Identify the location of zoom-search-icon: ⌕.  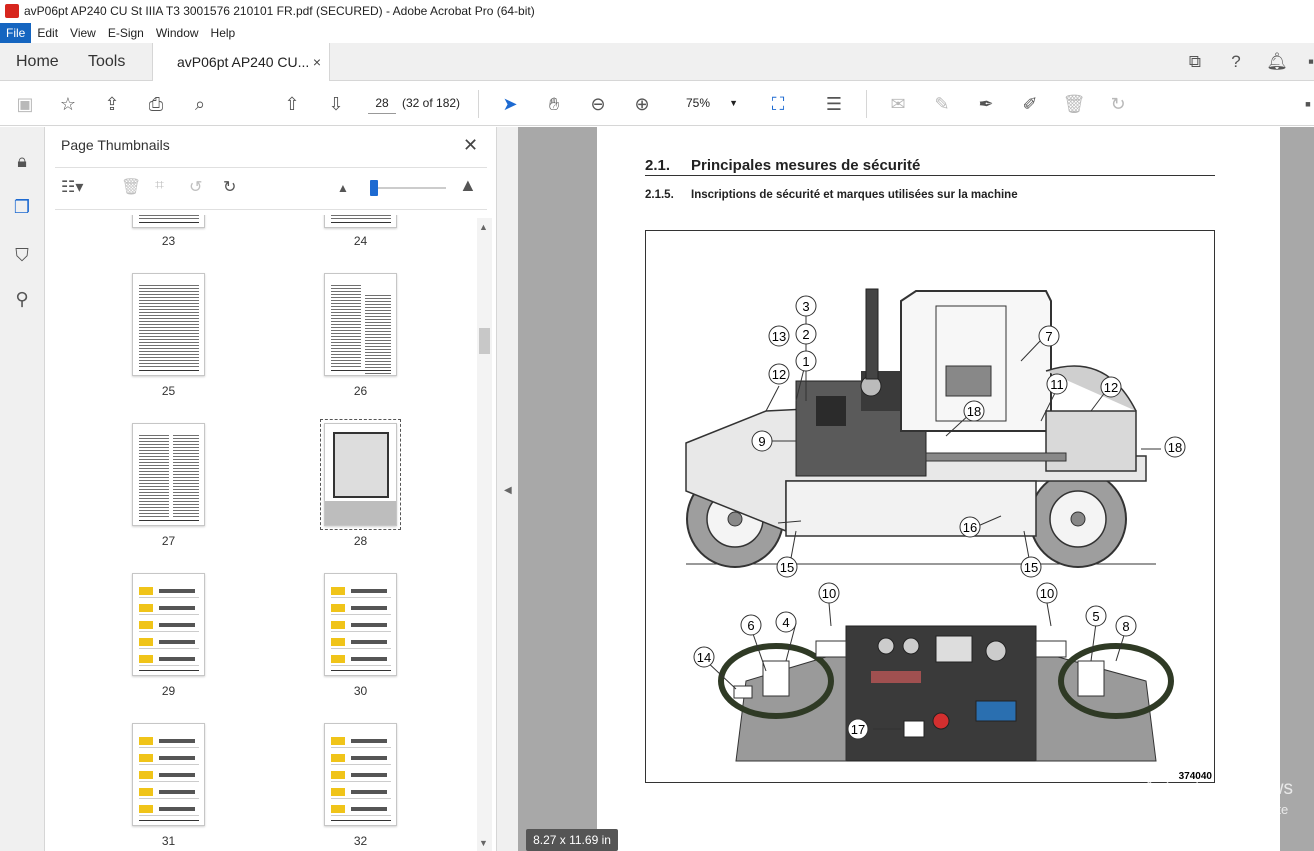
(200, 104).